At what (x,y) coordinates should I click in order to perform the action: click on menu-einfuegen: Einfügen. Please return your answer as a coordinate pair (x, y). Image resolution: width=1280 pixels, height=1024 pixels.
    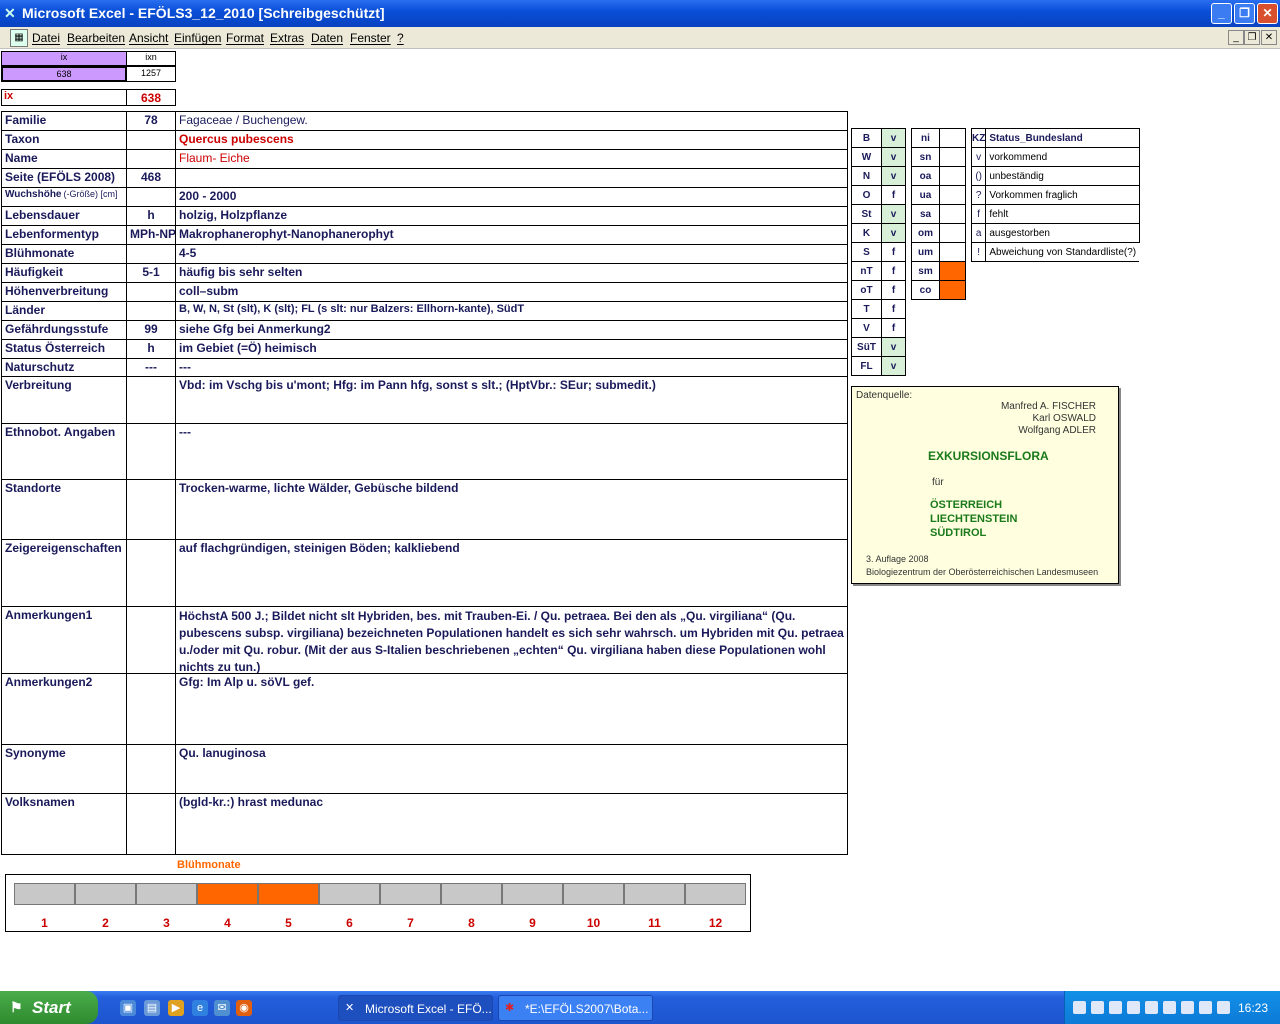
    Looking at the image, I should click on (197, 38).